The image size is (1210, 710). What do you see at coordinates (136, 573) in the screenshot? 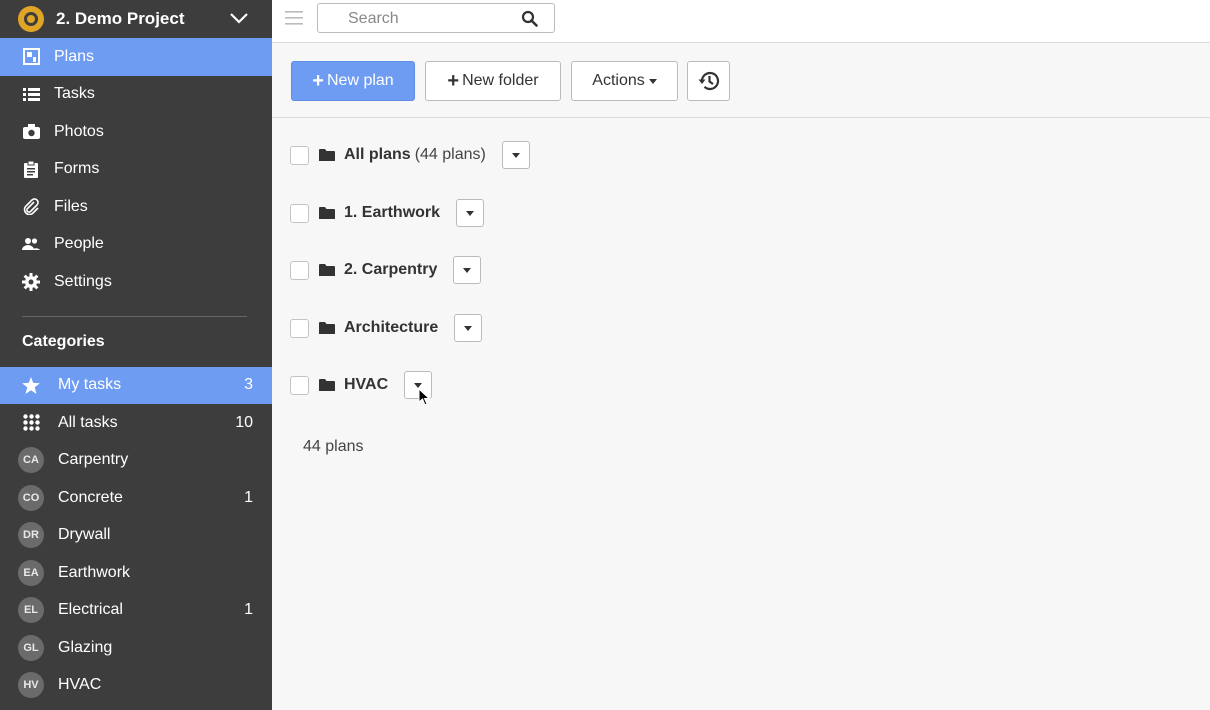
I see `category-earthwork: EA Earthwork` at bounding box center [136, 573].